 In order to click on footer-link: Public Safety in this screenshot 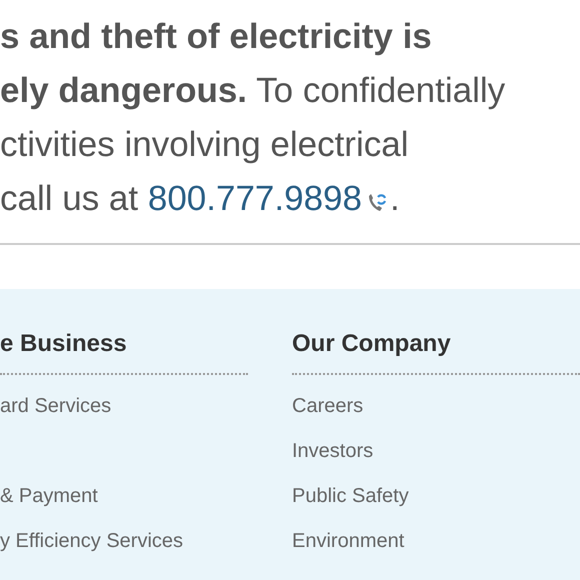, I will do `click(350, 496)`.